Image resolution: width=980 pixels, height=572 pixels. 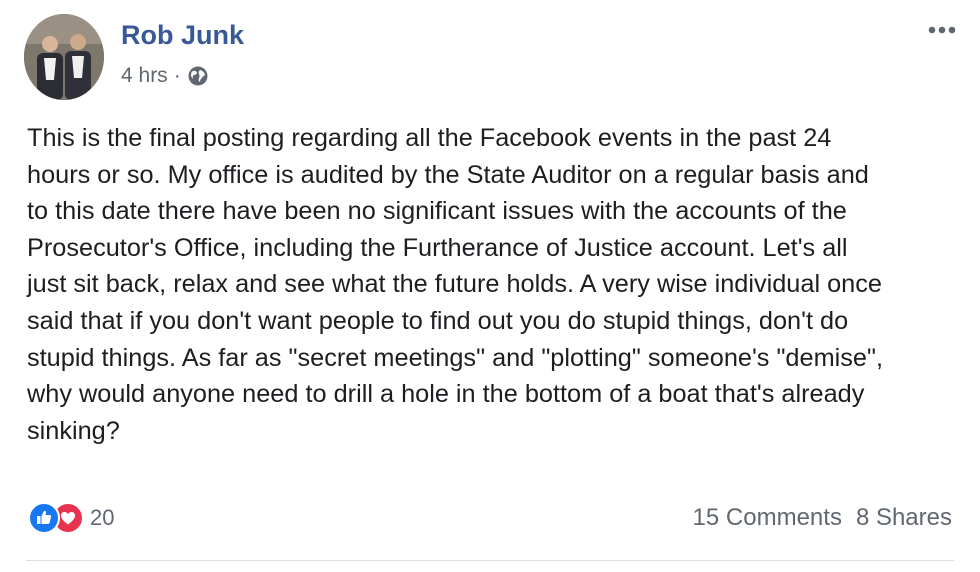 What do you see at coordinates (198, 76) in the screenshot?
I see `globe-icon` at bounding box center [198, 76].